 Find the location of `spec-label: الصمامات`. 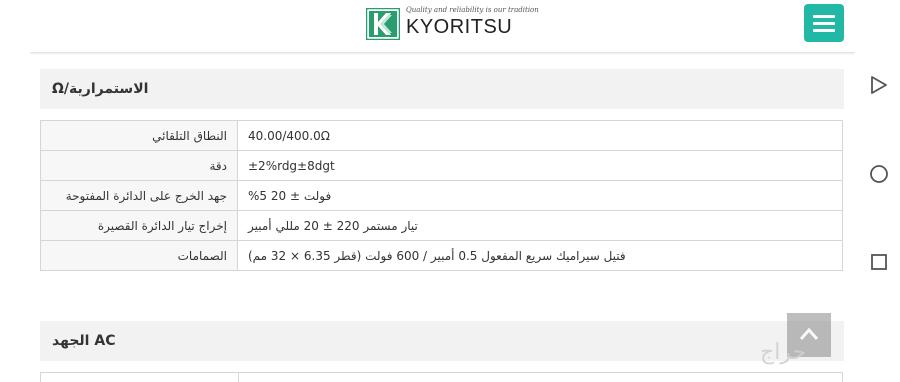

spec-label: الصمامات is located at coordinates (139, 255).